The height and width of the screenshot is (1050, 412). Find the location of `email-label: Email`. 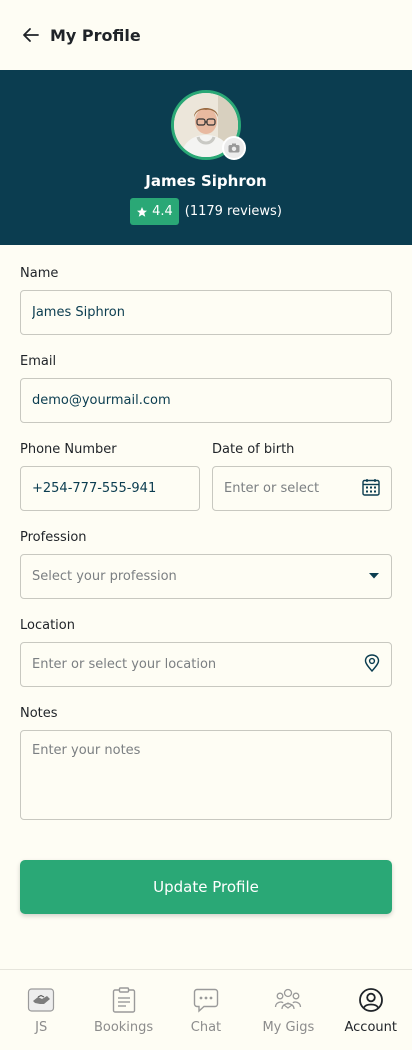

email-label: Email is located at coordinates (38, 361).